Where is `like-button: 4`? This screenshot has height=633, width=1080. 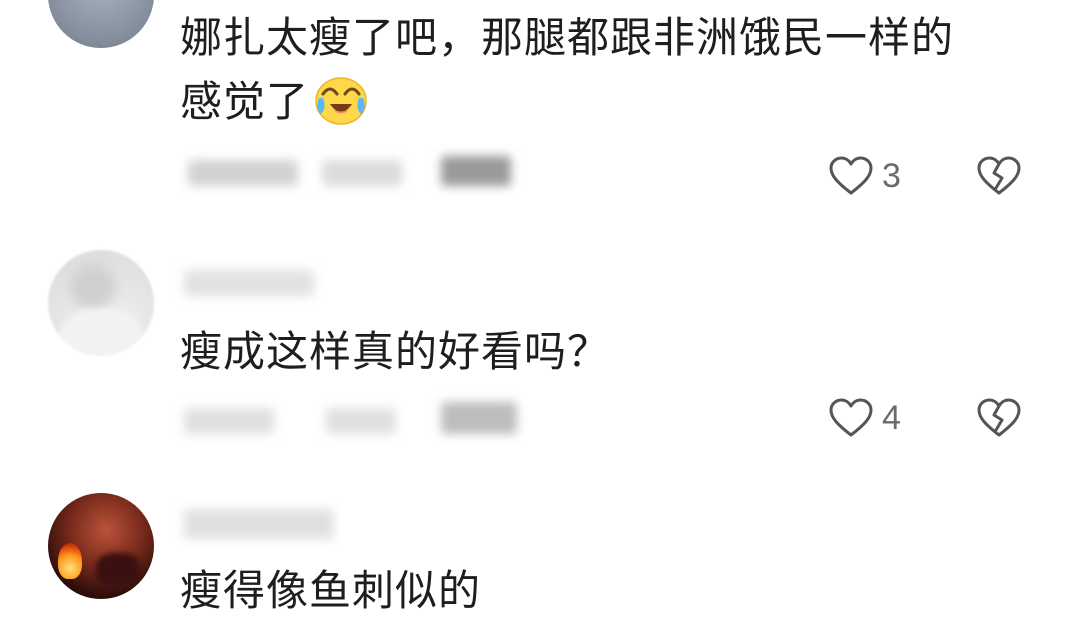
like-button: 4 is located at coordinates (864, 418).